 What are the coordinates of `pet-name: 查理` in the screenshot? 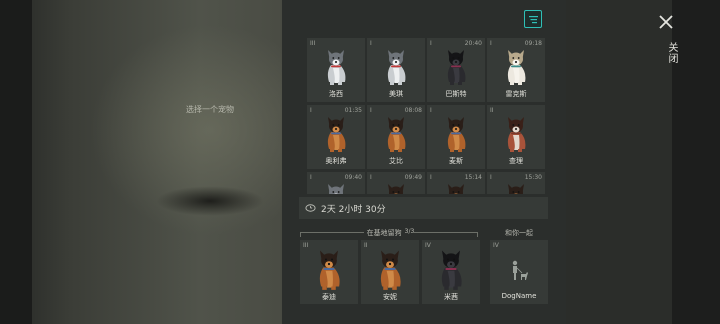 It's located at (516, 161).